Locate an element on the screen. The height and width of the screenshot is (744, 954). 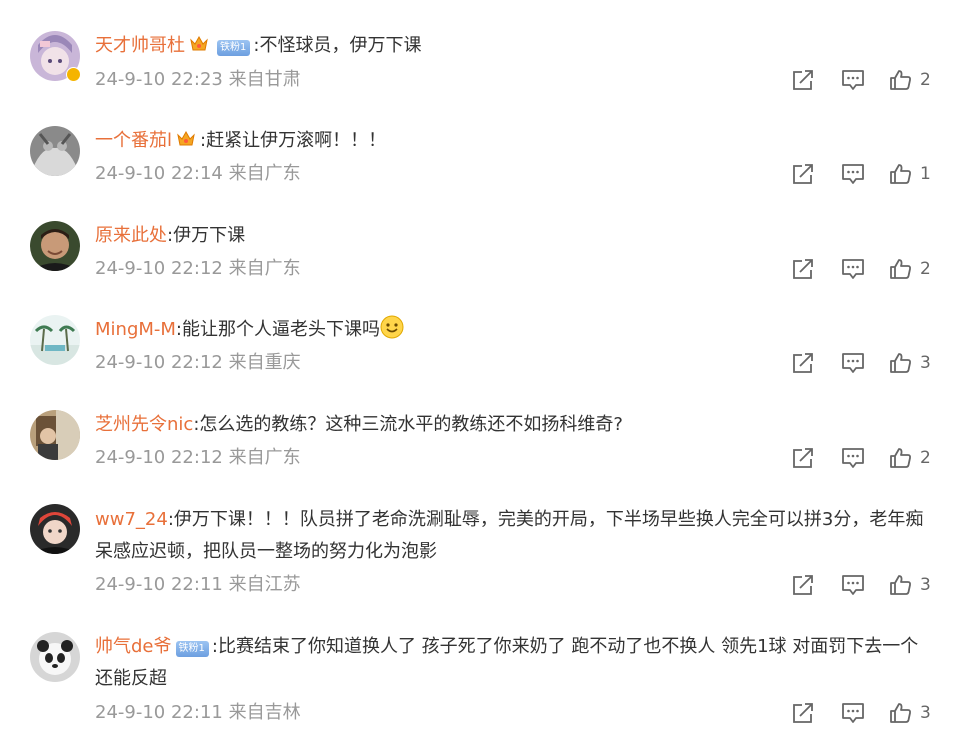
comment-text-block: MingM-M:能让那个人逼老头下课吗 is located at coordinates (517, 332).